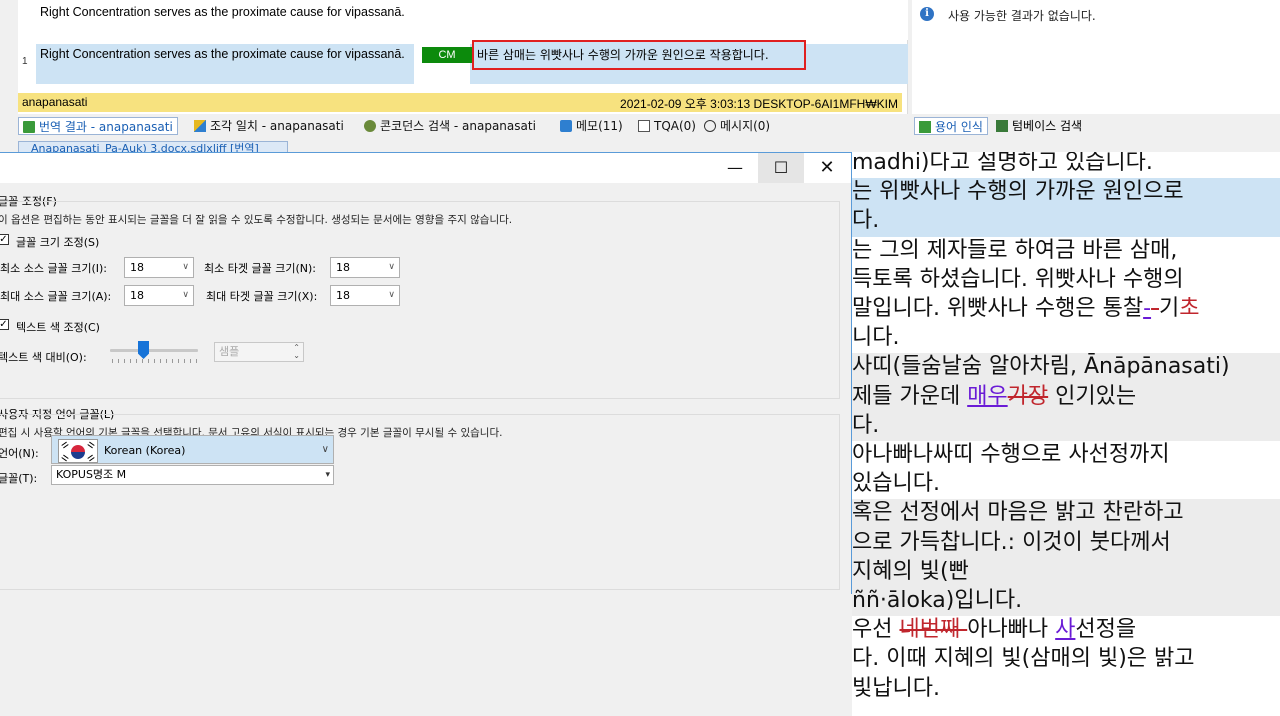 Image resolution: width=1280 pixels, height=716 pixels. I want to click on editor-text-line: 는 그의 제자들로 하여금 바른 삼매,, so click(1066, 251).